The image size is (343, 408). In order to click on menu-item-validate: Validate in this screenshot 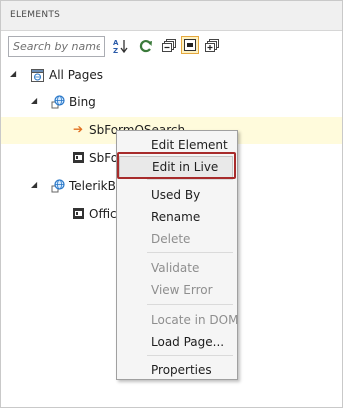, I will do `click(177, 268)`.